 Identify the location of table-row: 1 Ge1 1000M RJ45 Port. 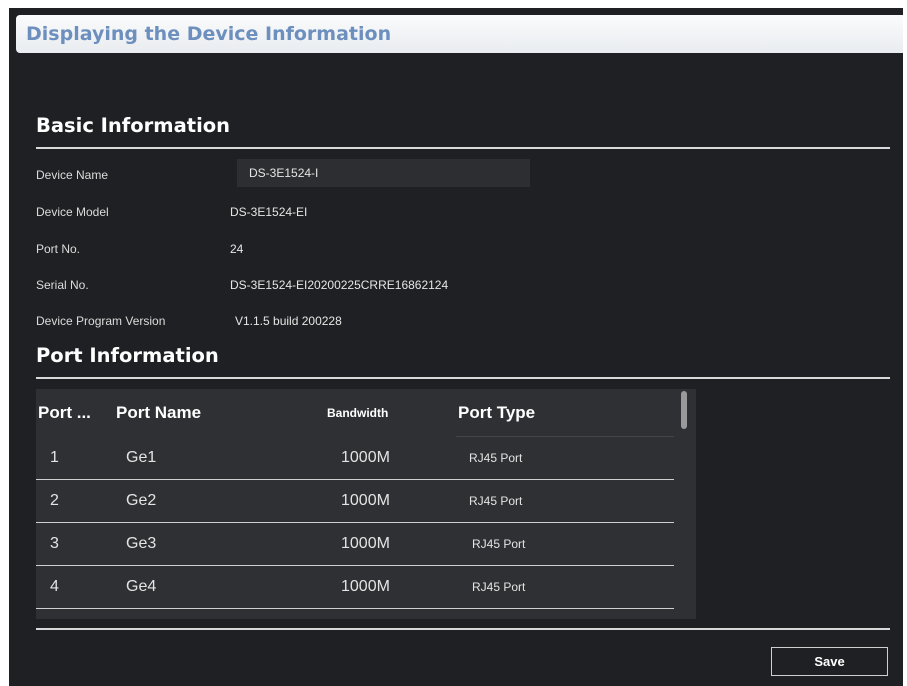
(355, 458).